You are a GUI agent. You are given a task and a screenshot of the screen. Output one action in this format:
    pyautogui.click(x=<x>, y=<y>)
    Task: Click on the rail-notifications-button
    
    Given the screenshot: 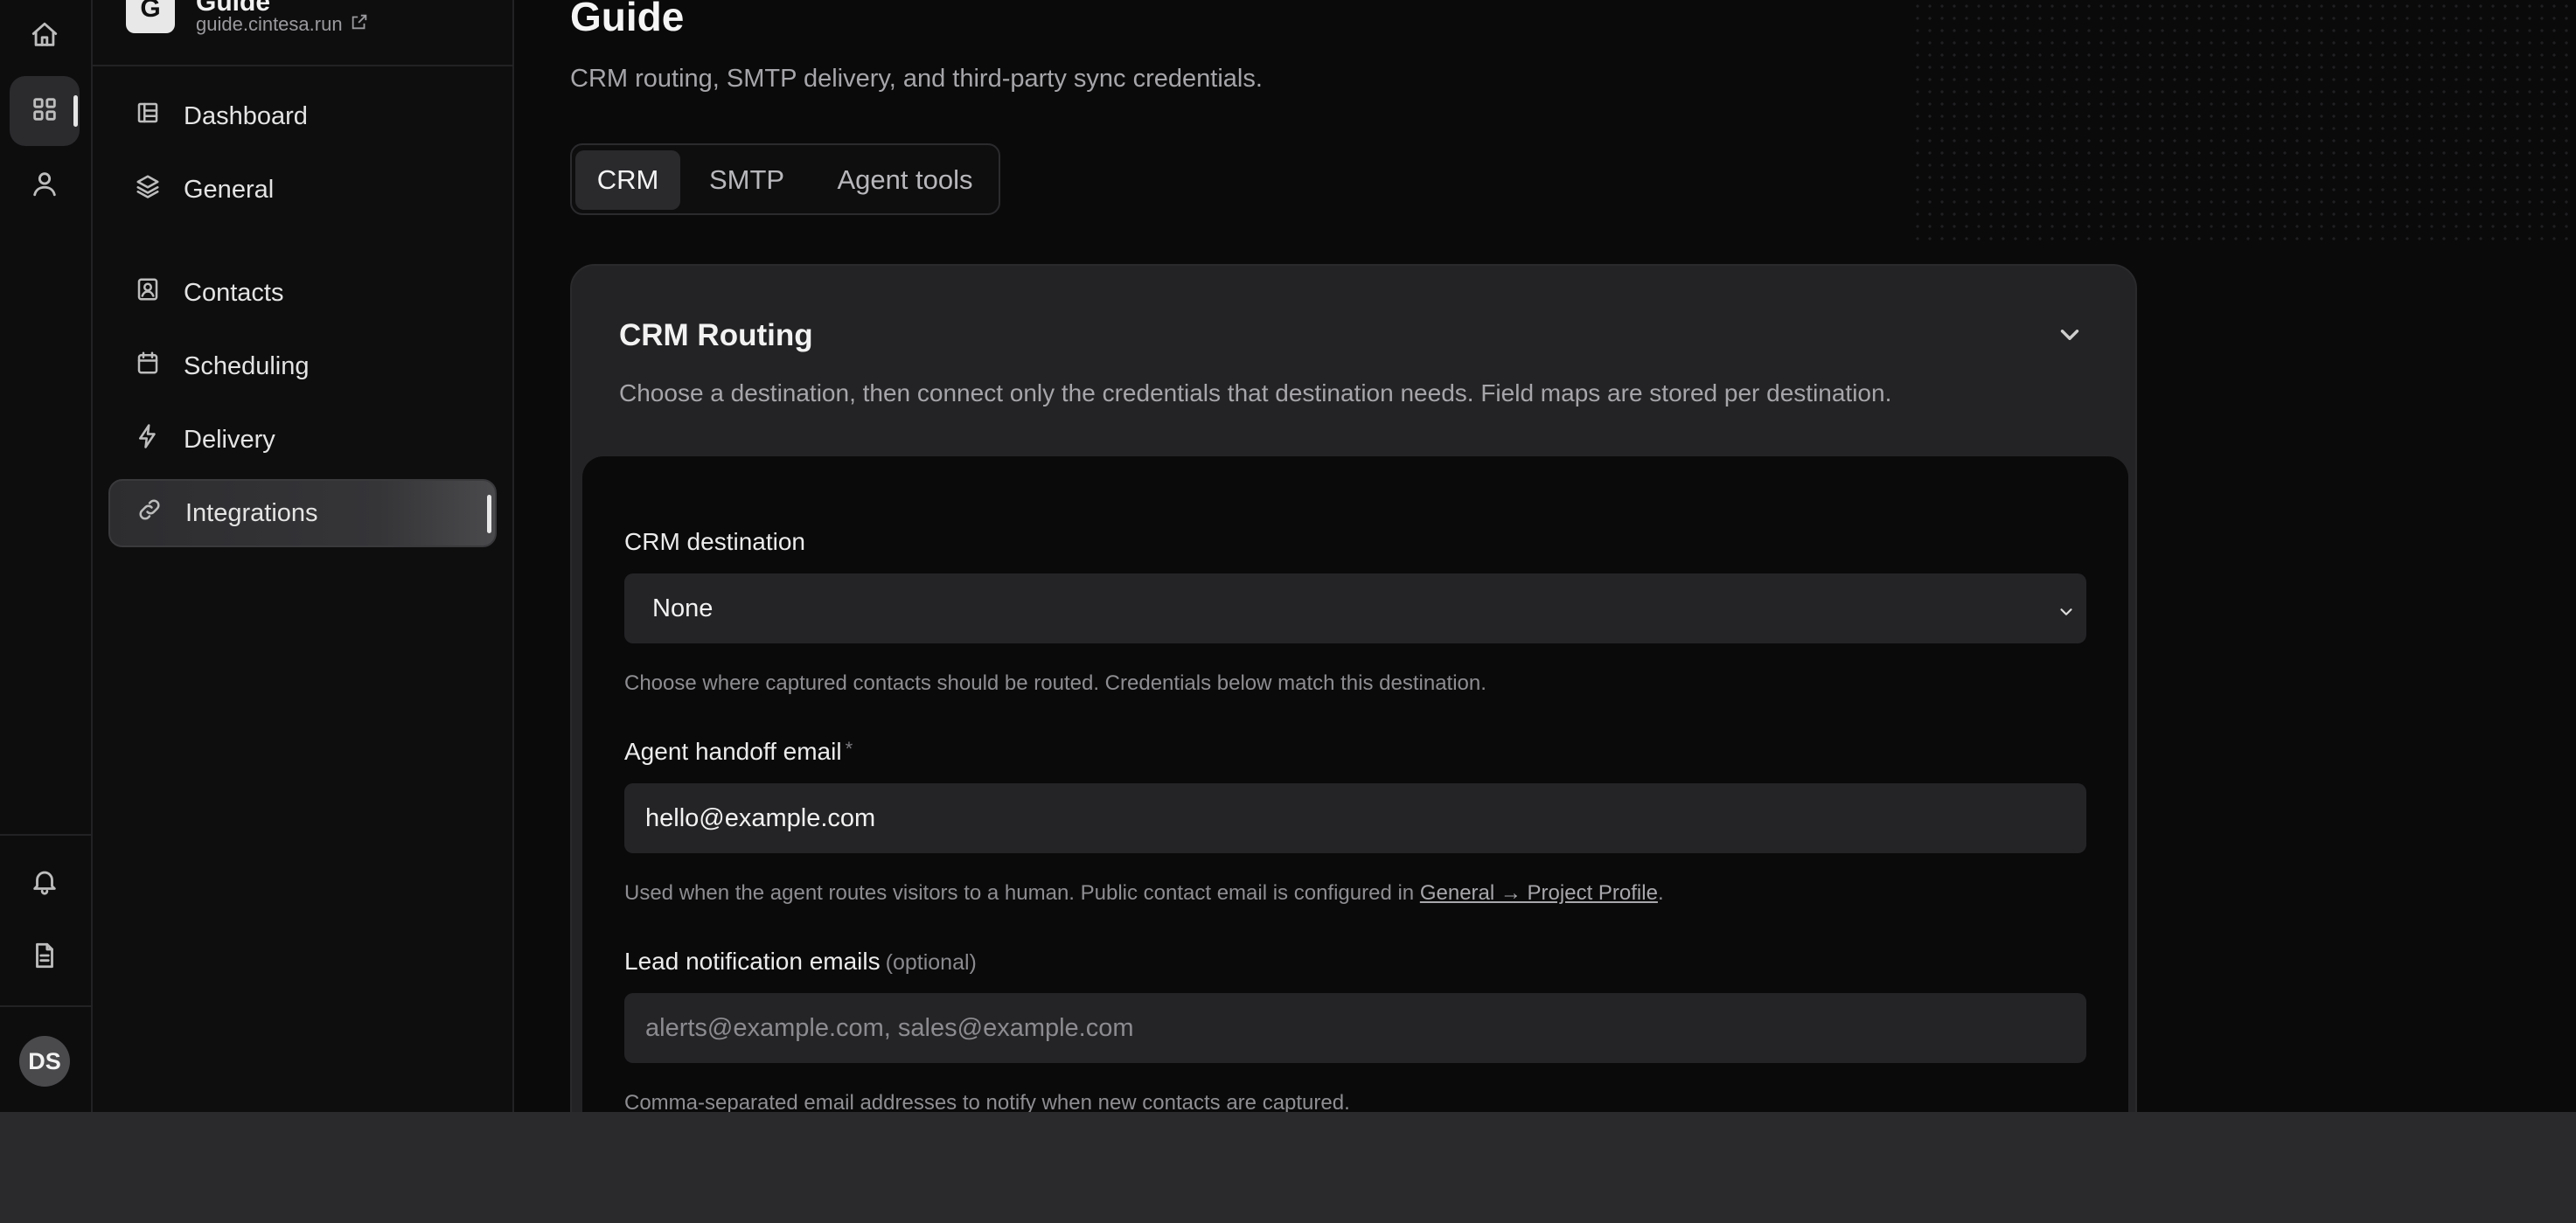 What is the action you would take?
    pyautogui.click(x=45, y=883)
    